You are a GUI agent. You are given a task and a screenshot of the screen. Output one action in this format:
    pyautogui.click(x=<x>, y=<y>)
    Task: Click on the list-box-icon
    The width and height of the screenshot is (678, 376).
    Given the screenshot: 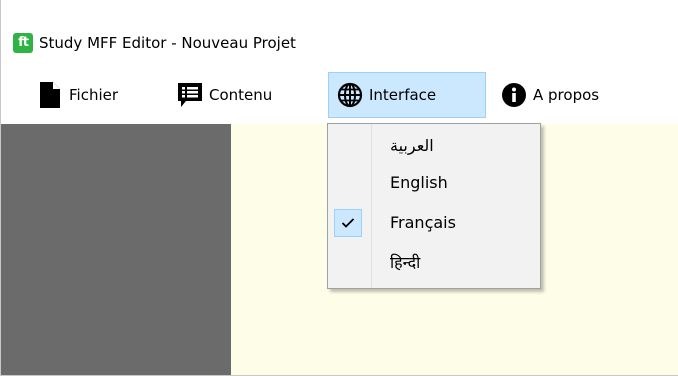 What is the action you would take?
    pyautogui.click(x=190, y=95)
    